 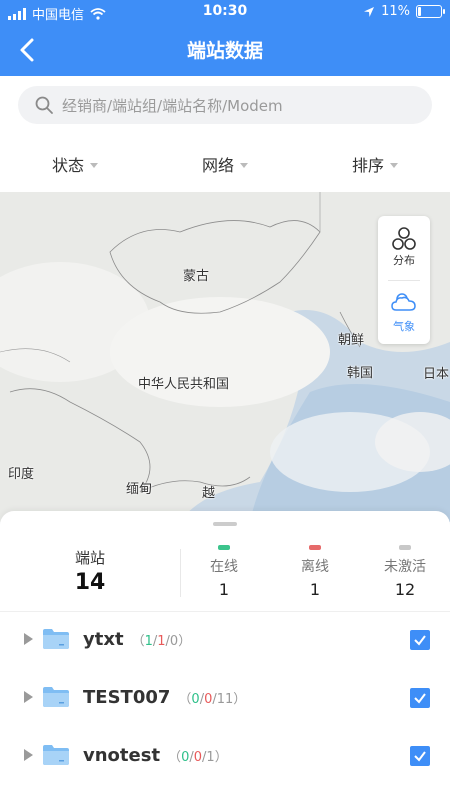 I want to click on stat-inactive: 未激活 12, so click(x=405, y=572).